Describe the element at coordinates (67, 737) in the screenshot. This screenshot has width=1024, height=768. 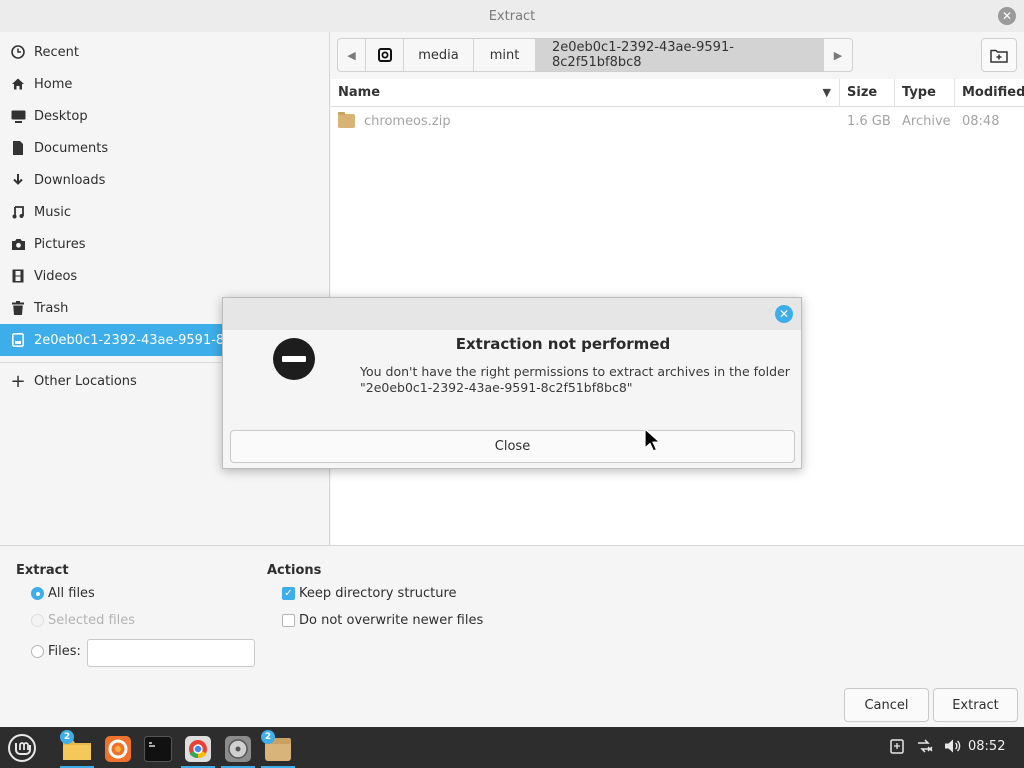
I see `files-window-count-badge: 2` at that location.